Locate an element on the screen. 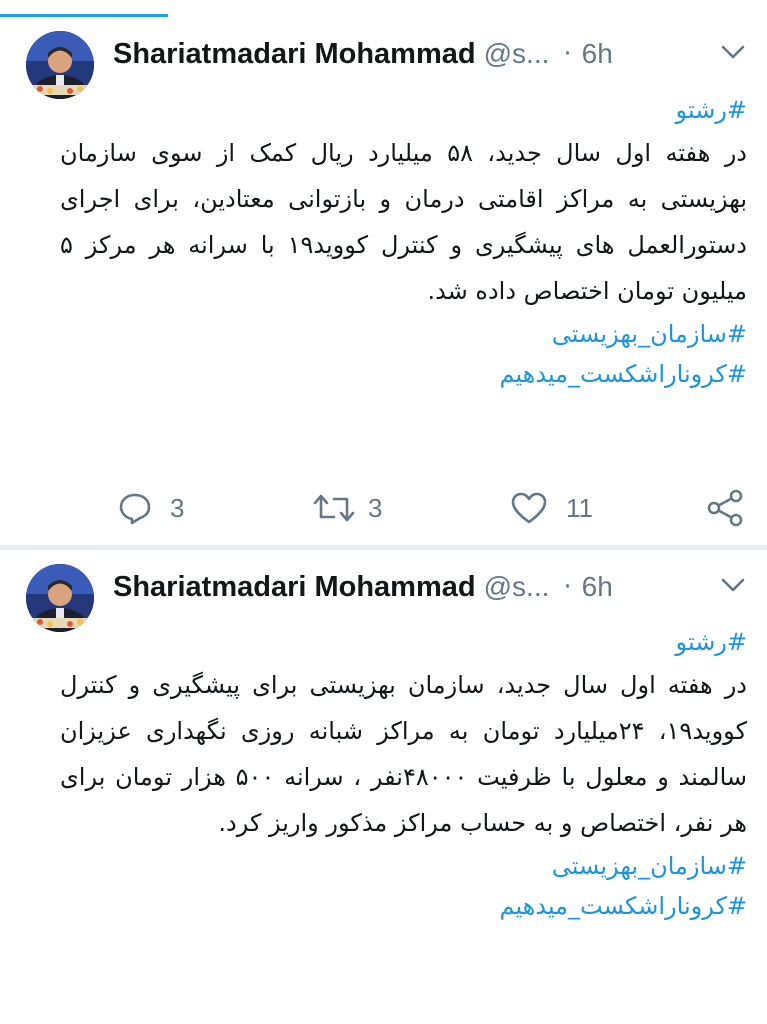 The image size is (767, 1024). retweet-icon is located at coordinates (334, 508).